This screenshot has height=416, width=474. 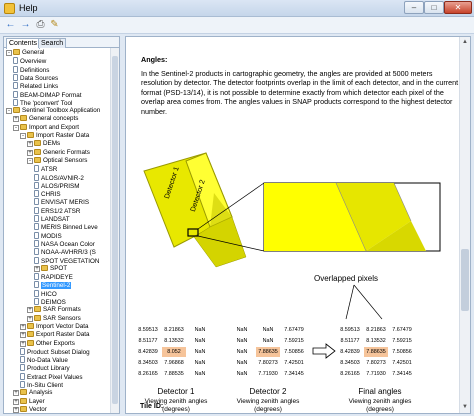 What do you see at coordinates (47, 194) in the screenshot?
I see `tree-item-chris: CHRIS` at bounding box center [47, 194].